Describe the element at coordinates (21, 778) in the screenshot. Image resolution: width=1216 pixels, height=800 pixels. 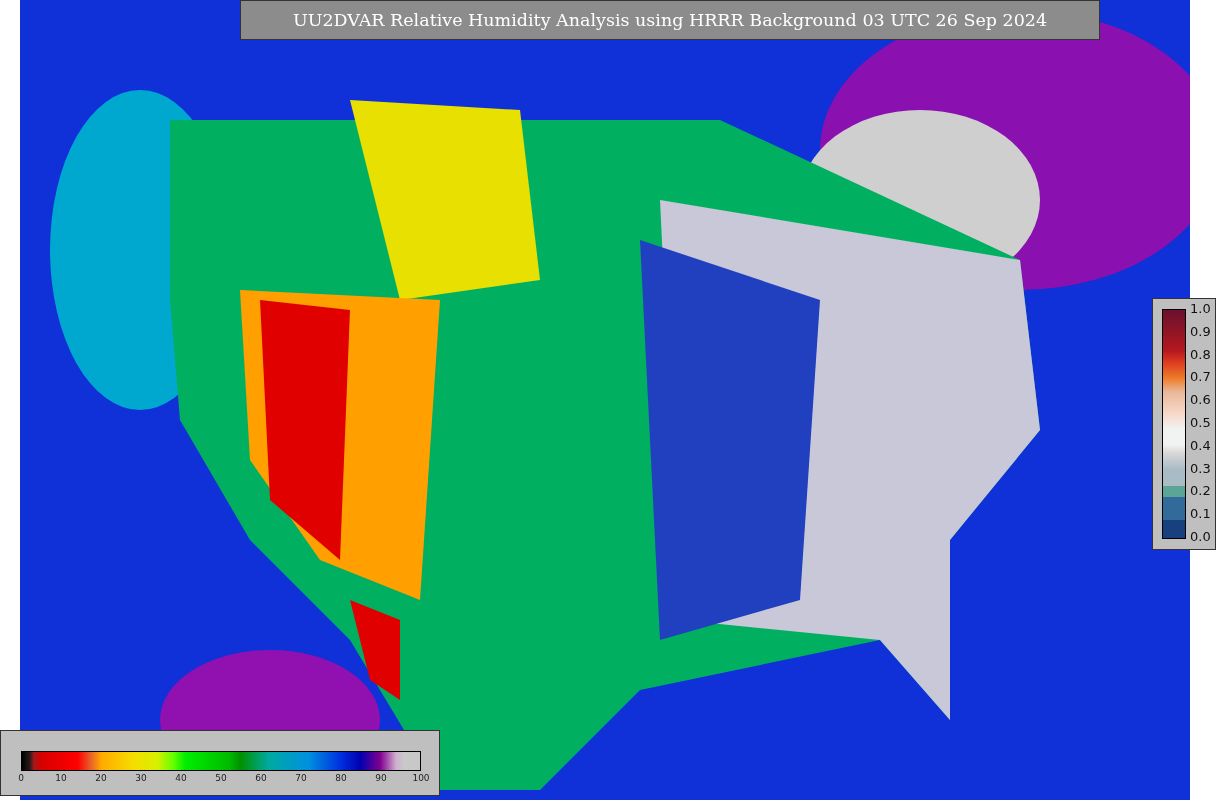
I see `colorbar-tick-label: 0` at that location.